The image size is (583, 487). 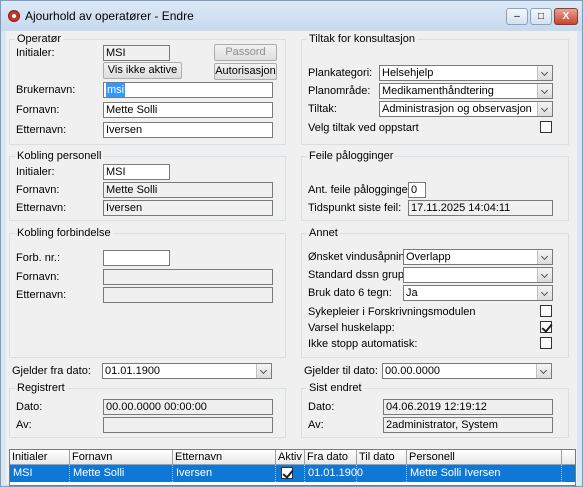 What do you see at coordinates (546, 127) in the screenshot?
I see `startup-checkbox` at bounding box center [546, 127].